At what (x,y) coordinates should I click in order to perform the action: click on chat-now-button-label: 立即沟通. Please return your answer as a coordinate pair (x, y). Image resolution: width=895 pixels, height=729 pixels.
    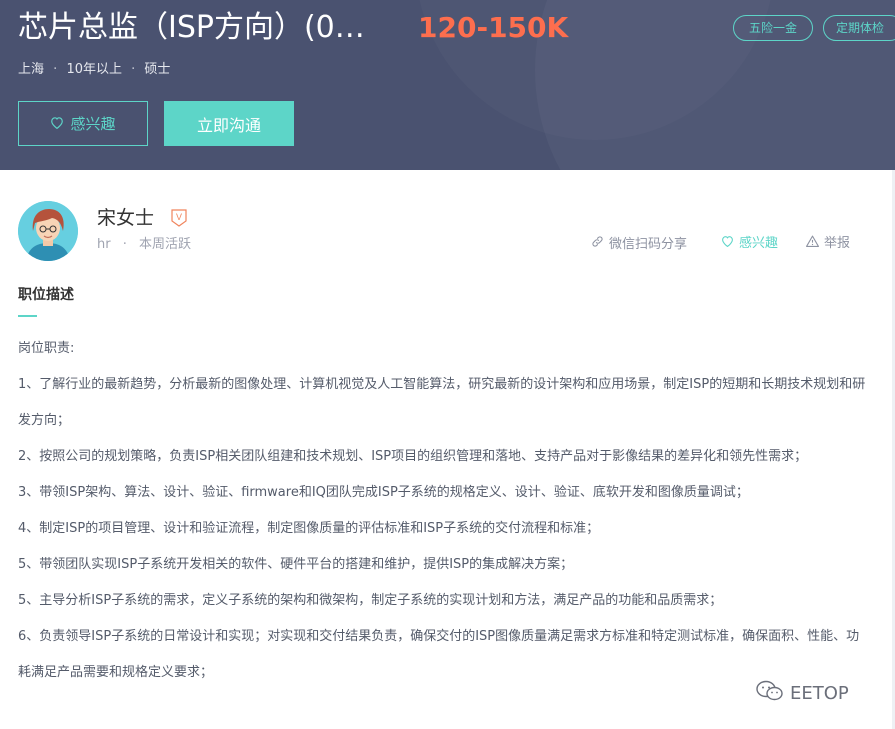
    Looking at the image, I should click on (228, 125).